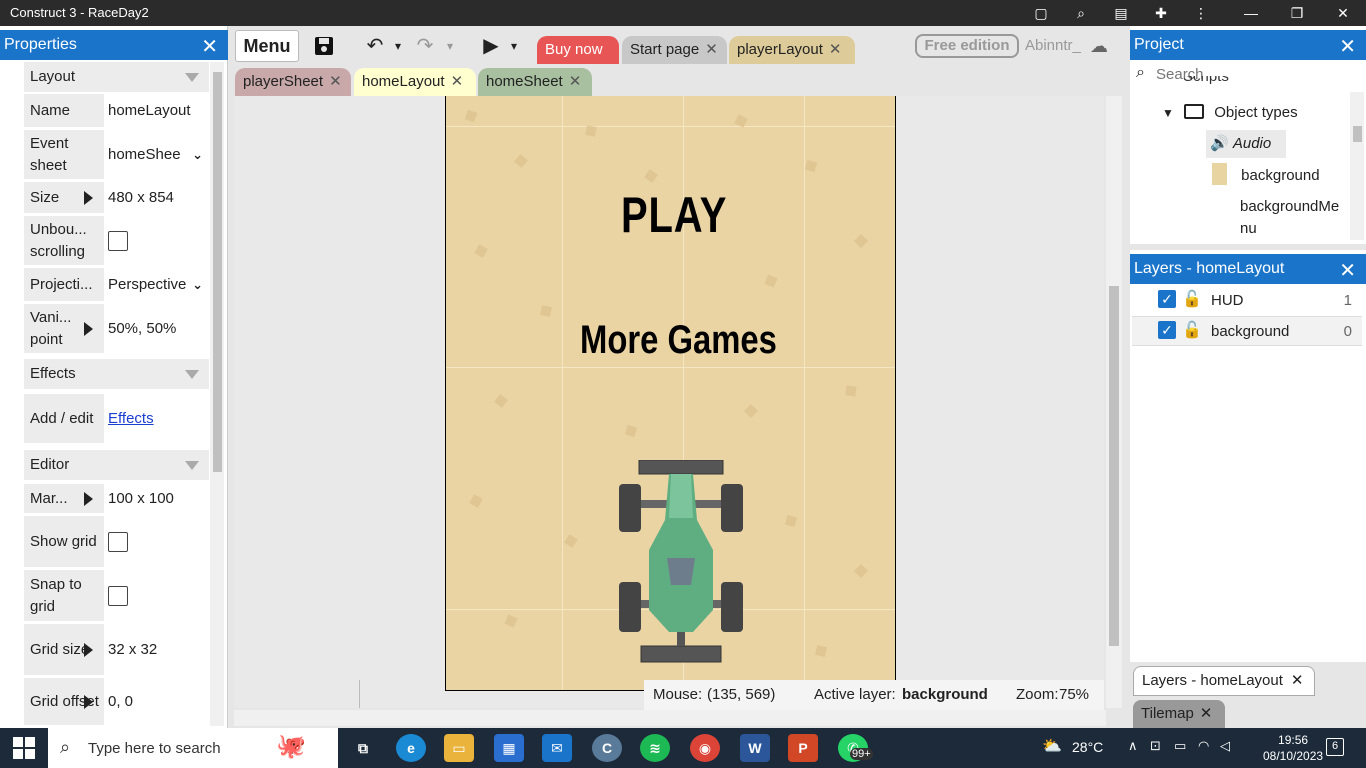  What do you see at coordinates (156, 154) in the screenshot?
I see `prop-event-sheet-select: homeShee ⌄` at bounding box center [156, 154].